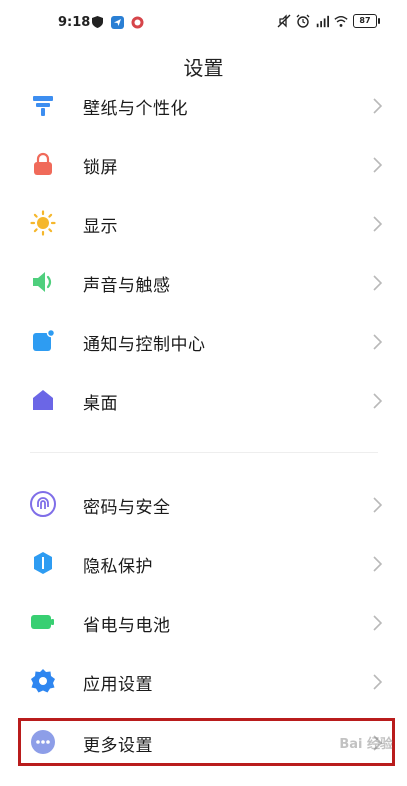 The width and height of the screenshot is (407, 786). Describe the element at coordinates (43, 400) in the screenshot. I see `home-icon` at that location.